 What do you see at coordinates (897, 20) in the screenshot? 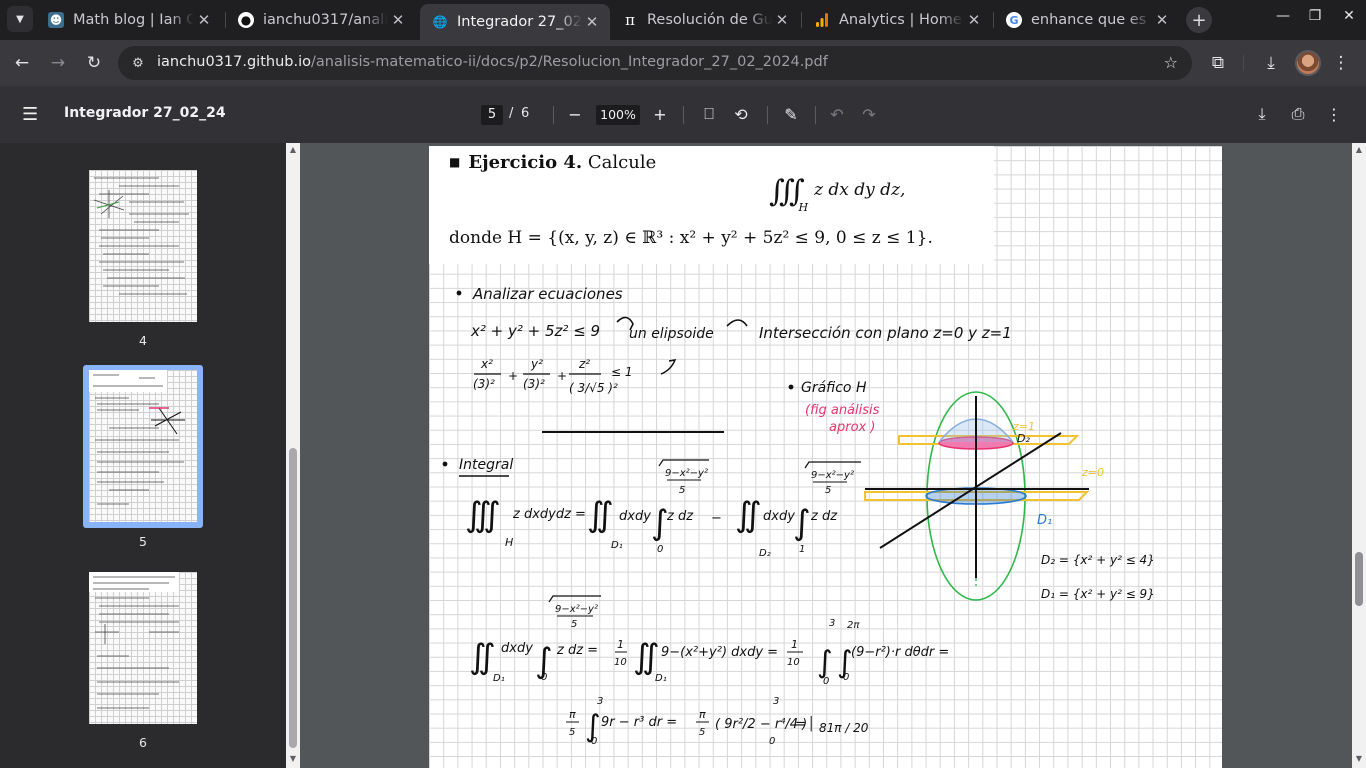
I see `tab-analytics: Analytics | Home ✕` at bounding box center [897, 20].